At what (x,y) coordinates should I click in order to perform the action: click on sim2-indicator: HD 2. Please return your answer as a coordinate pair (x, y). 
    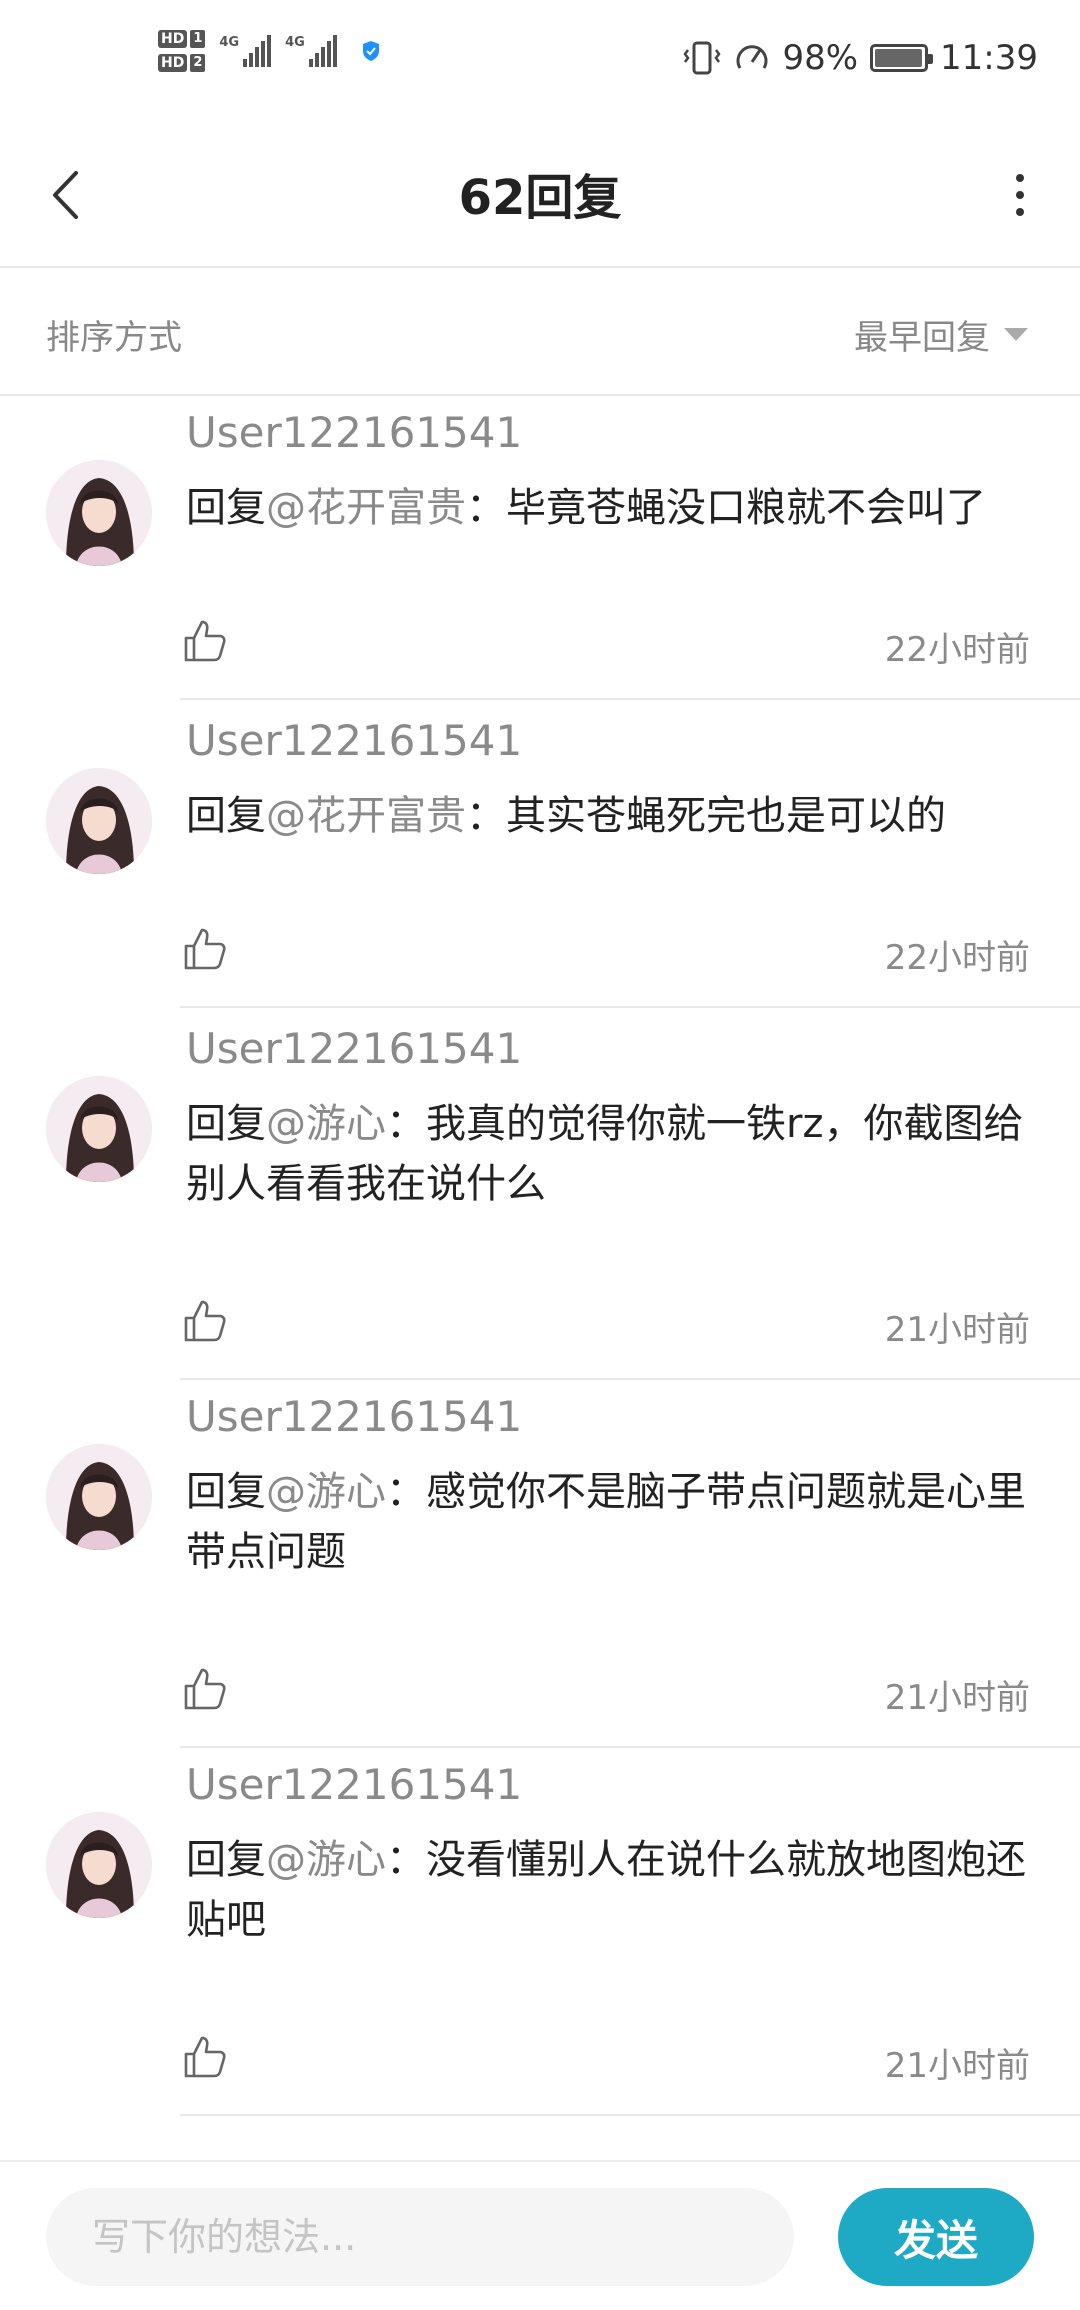
    Looking at the image, I should click on (182, 63).